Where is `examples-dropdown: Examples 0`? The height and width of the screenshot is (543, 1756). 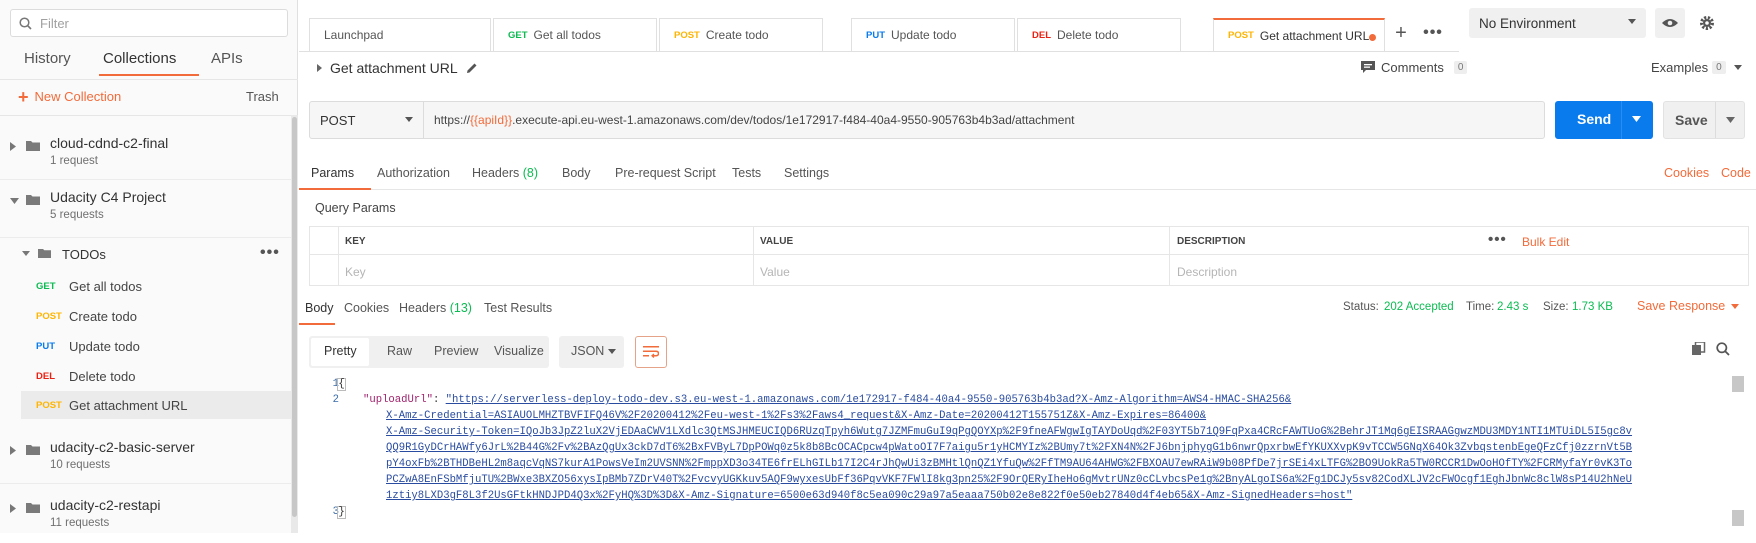 examples-dropdown: Examples 0 is located at coordinates (1696, 67).